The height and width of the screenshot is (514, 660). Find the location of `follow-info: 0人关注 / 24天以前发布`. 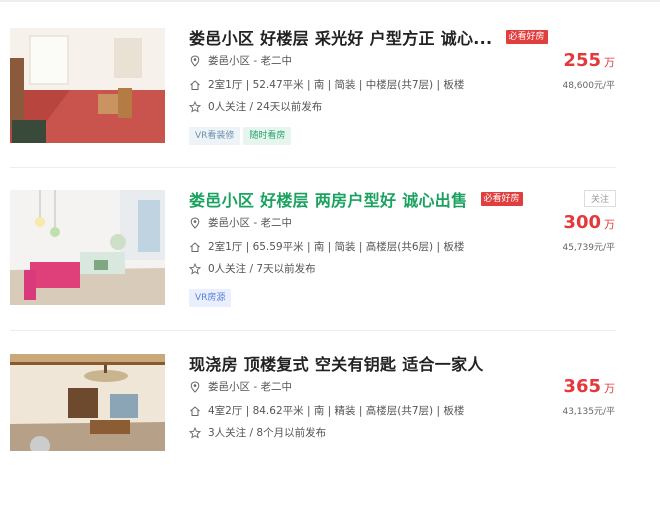

follow-info: 0人关注 / 24天以前发布 is located at coordinates (255, 106).